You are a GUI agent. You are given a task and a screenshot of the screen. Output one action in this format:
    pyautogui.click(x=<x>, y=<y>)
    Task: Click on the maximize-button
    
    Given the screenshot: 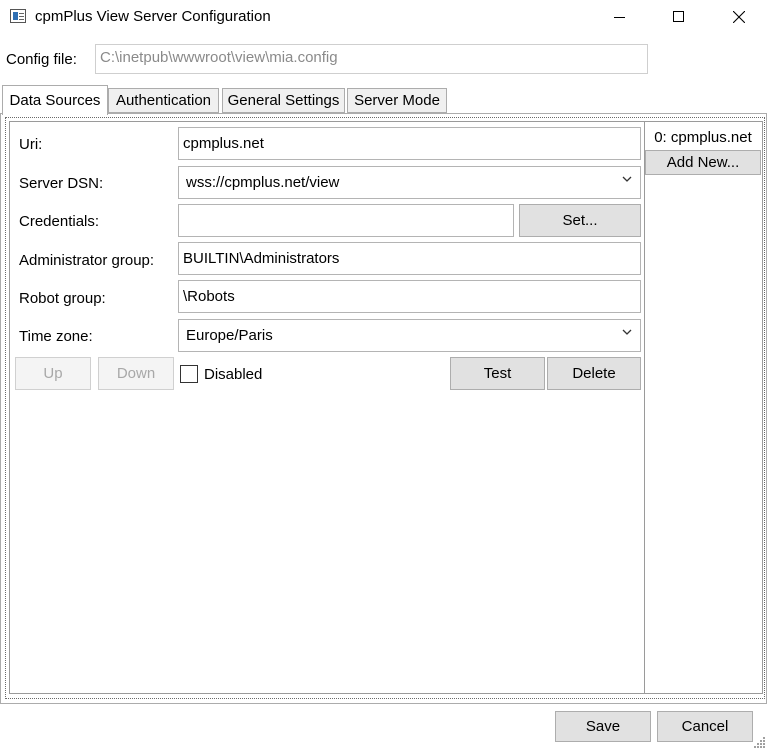 What is the action you would take?
    pyautogui.click(x=679, y=17)
    